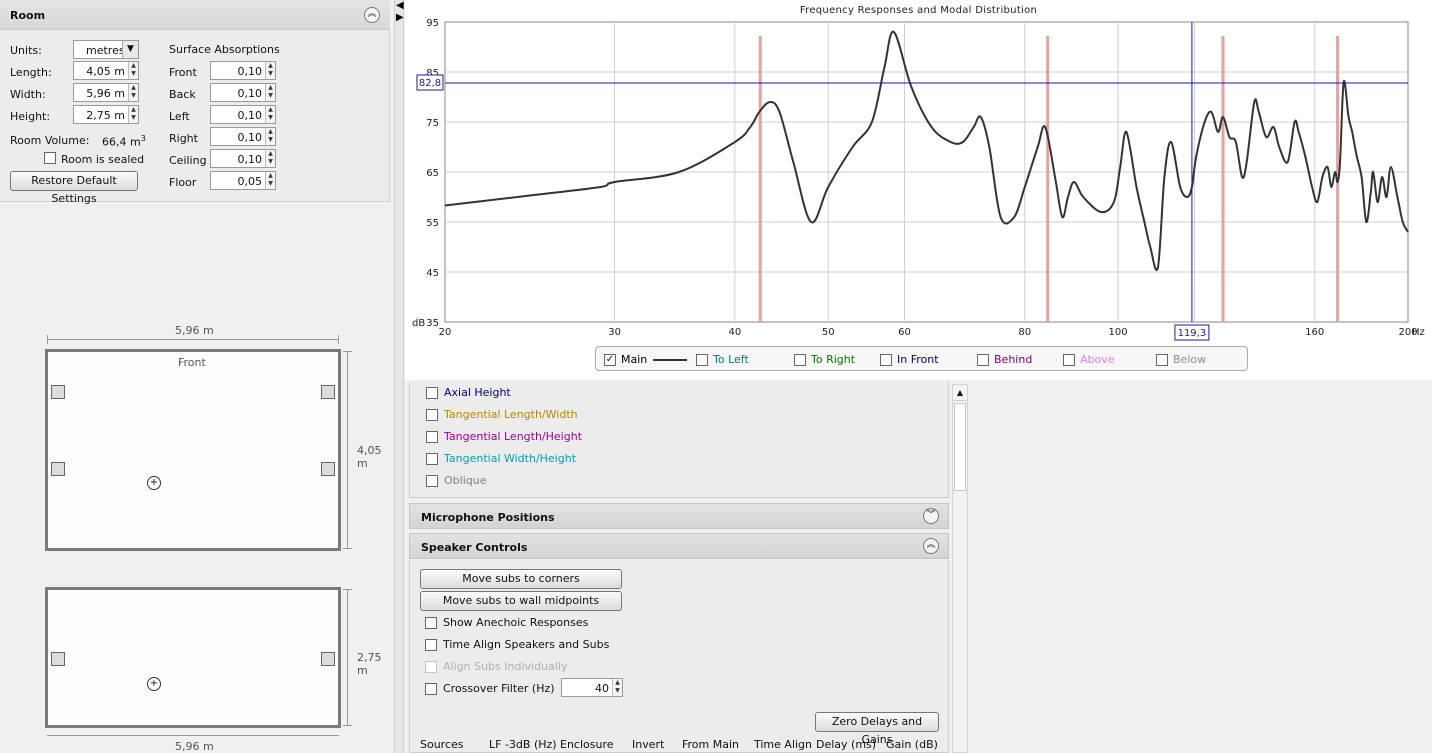 The width and height of the screenshot is (1432, 753). I want to click on crossover-checkbox, so click(431, 689).